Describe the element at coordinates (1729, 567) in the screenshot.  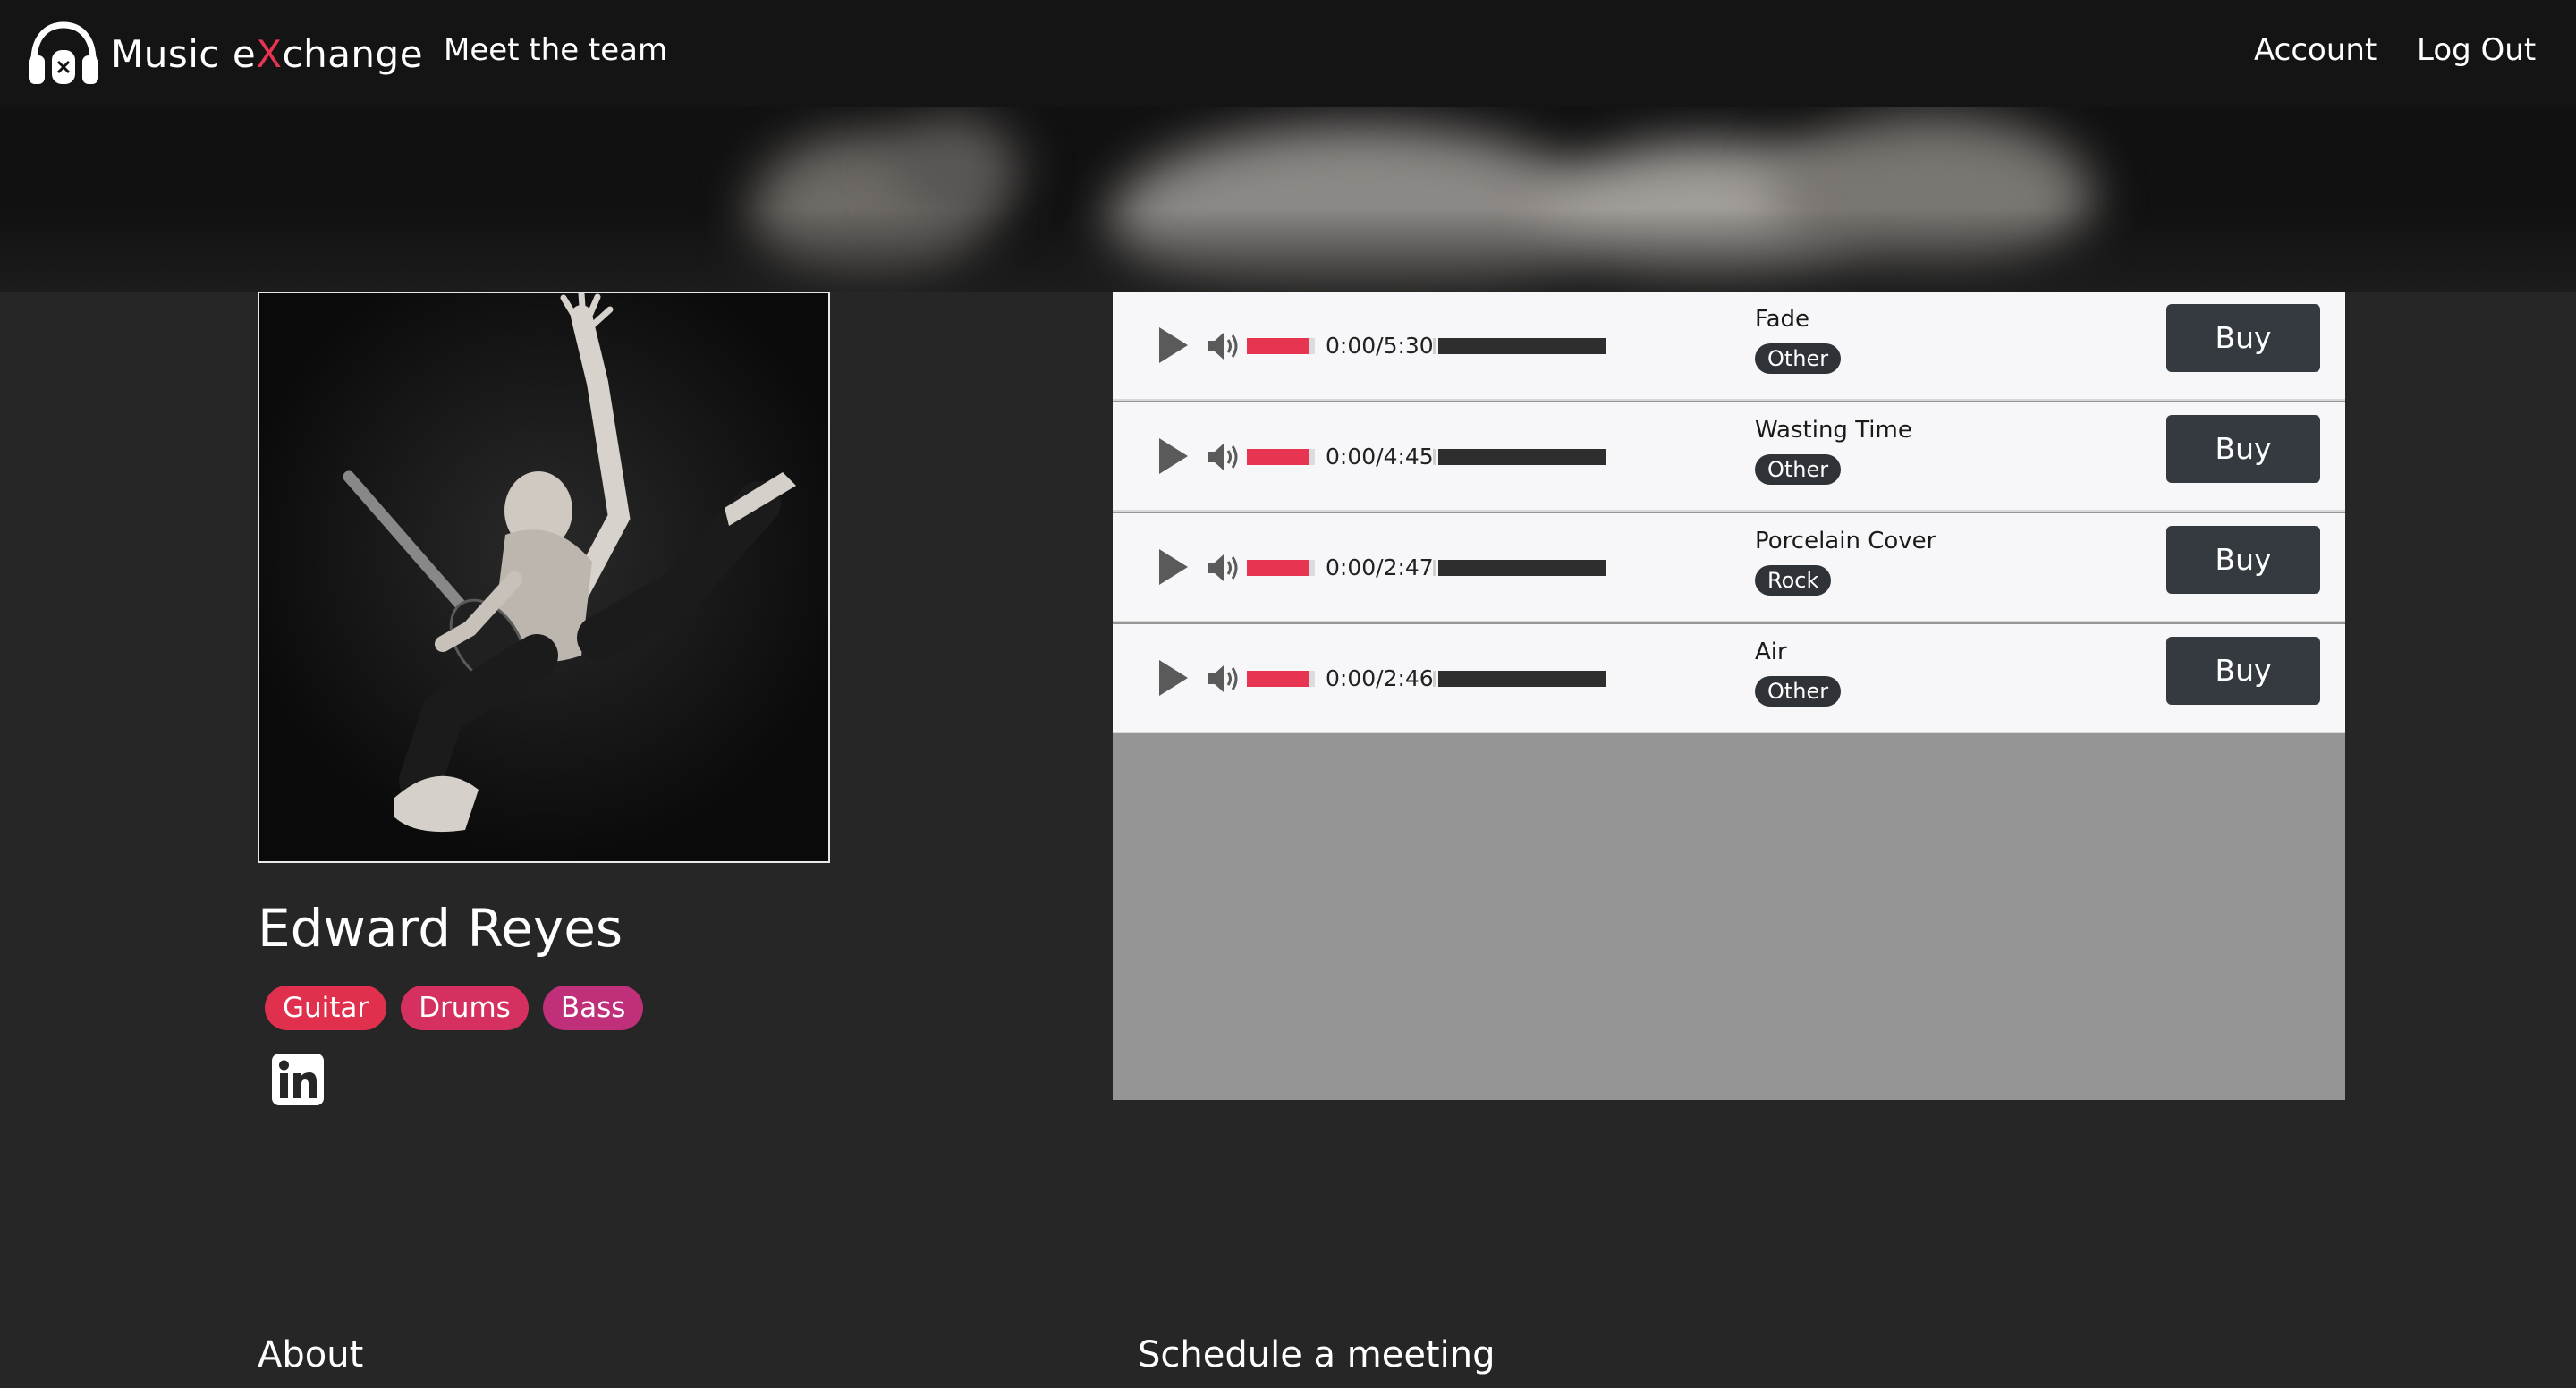
I see `track-row: 0:00/2:47 Porcelain Cover Rock Buy` at that location.